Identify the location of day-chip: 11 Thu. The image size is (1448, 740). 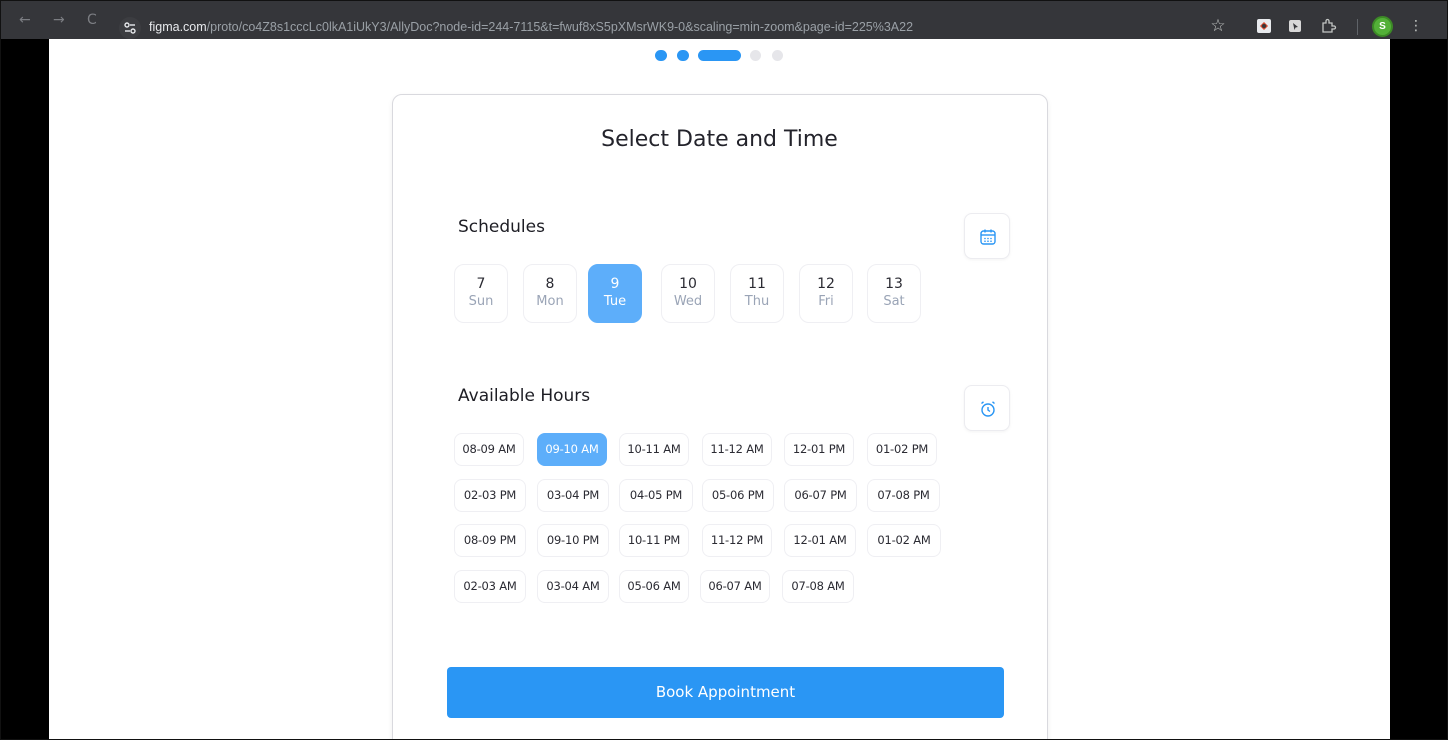
(757, 293).